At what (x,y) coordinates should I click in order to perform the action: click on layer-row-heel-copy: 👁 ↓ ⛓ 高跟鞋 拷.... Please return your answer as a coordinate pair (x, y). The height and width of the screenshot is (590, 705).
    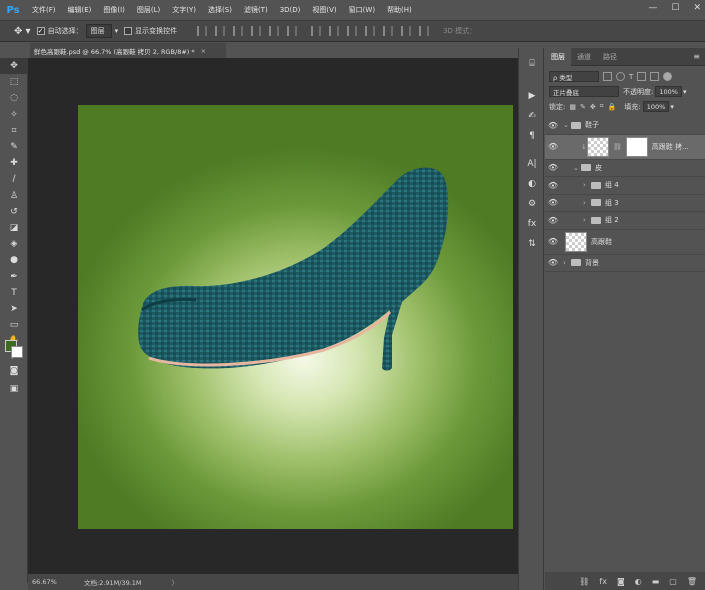
    Looking at the image, I should click on (625, 147).